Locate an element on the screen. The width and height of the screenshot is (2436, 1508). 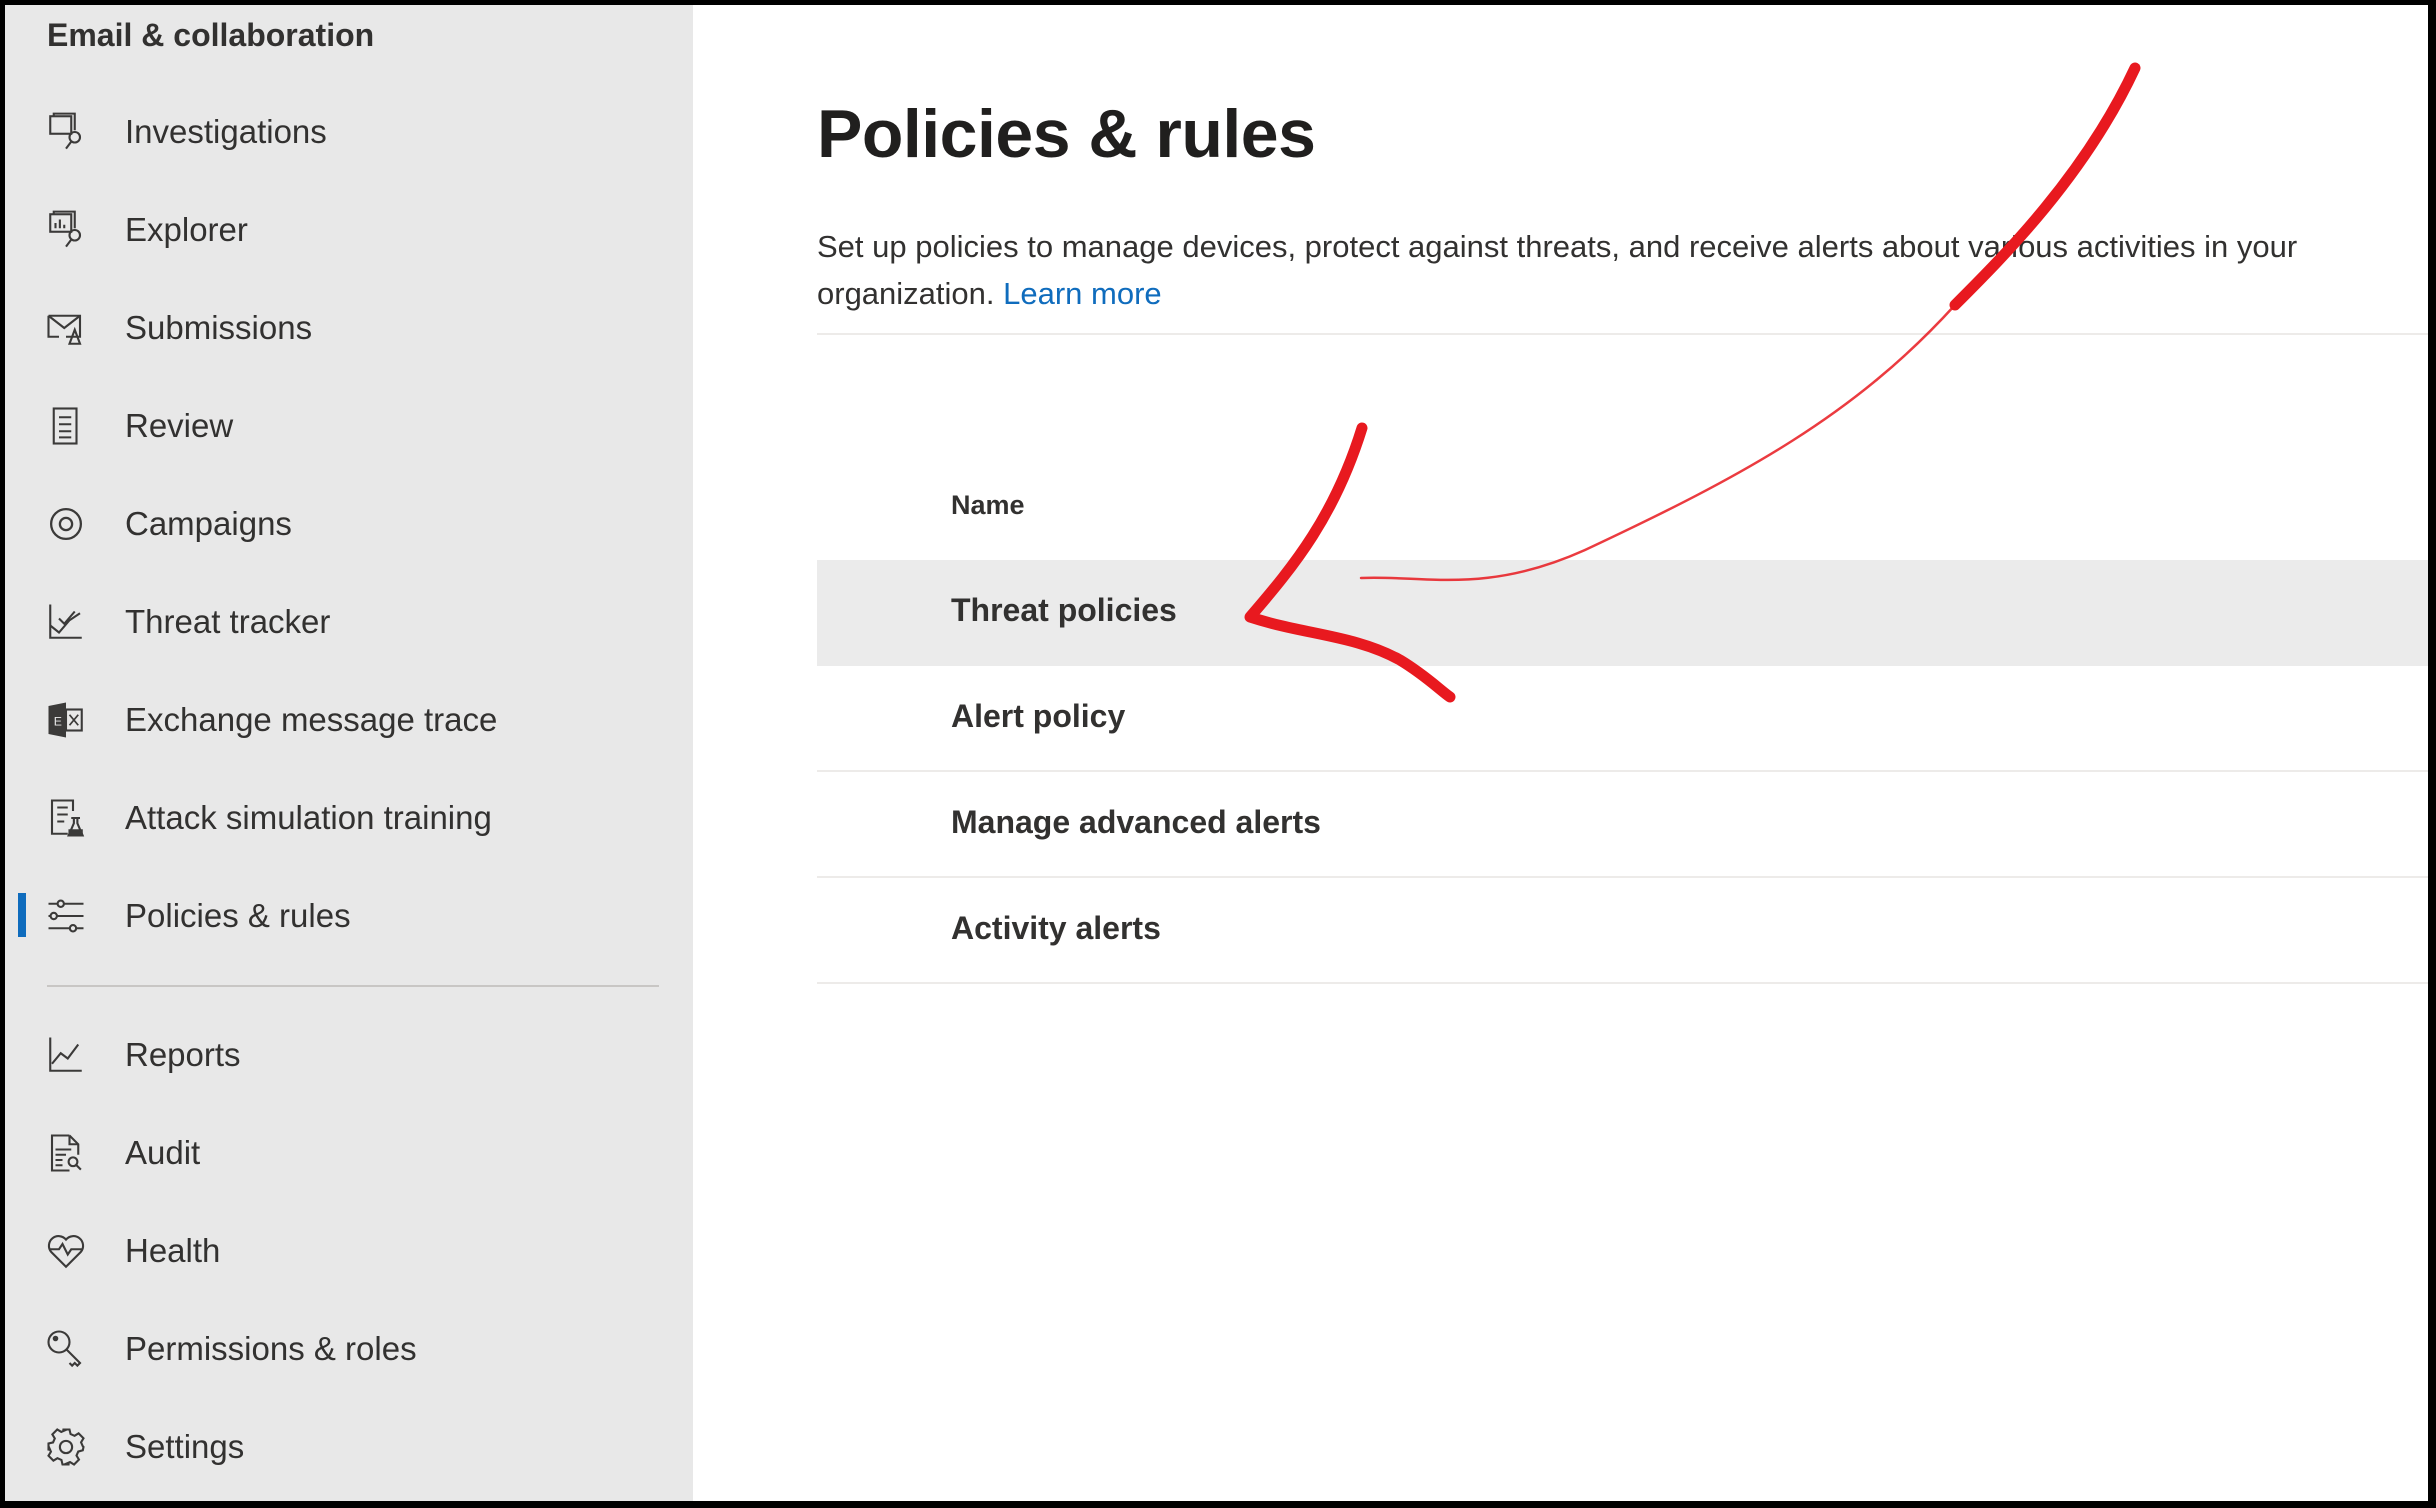
table-cell-name: Threat policies is located at coordinates (1064, 610).